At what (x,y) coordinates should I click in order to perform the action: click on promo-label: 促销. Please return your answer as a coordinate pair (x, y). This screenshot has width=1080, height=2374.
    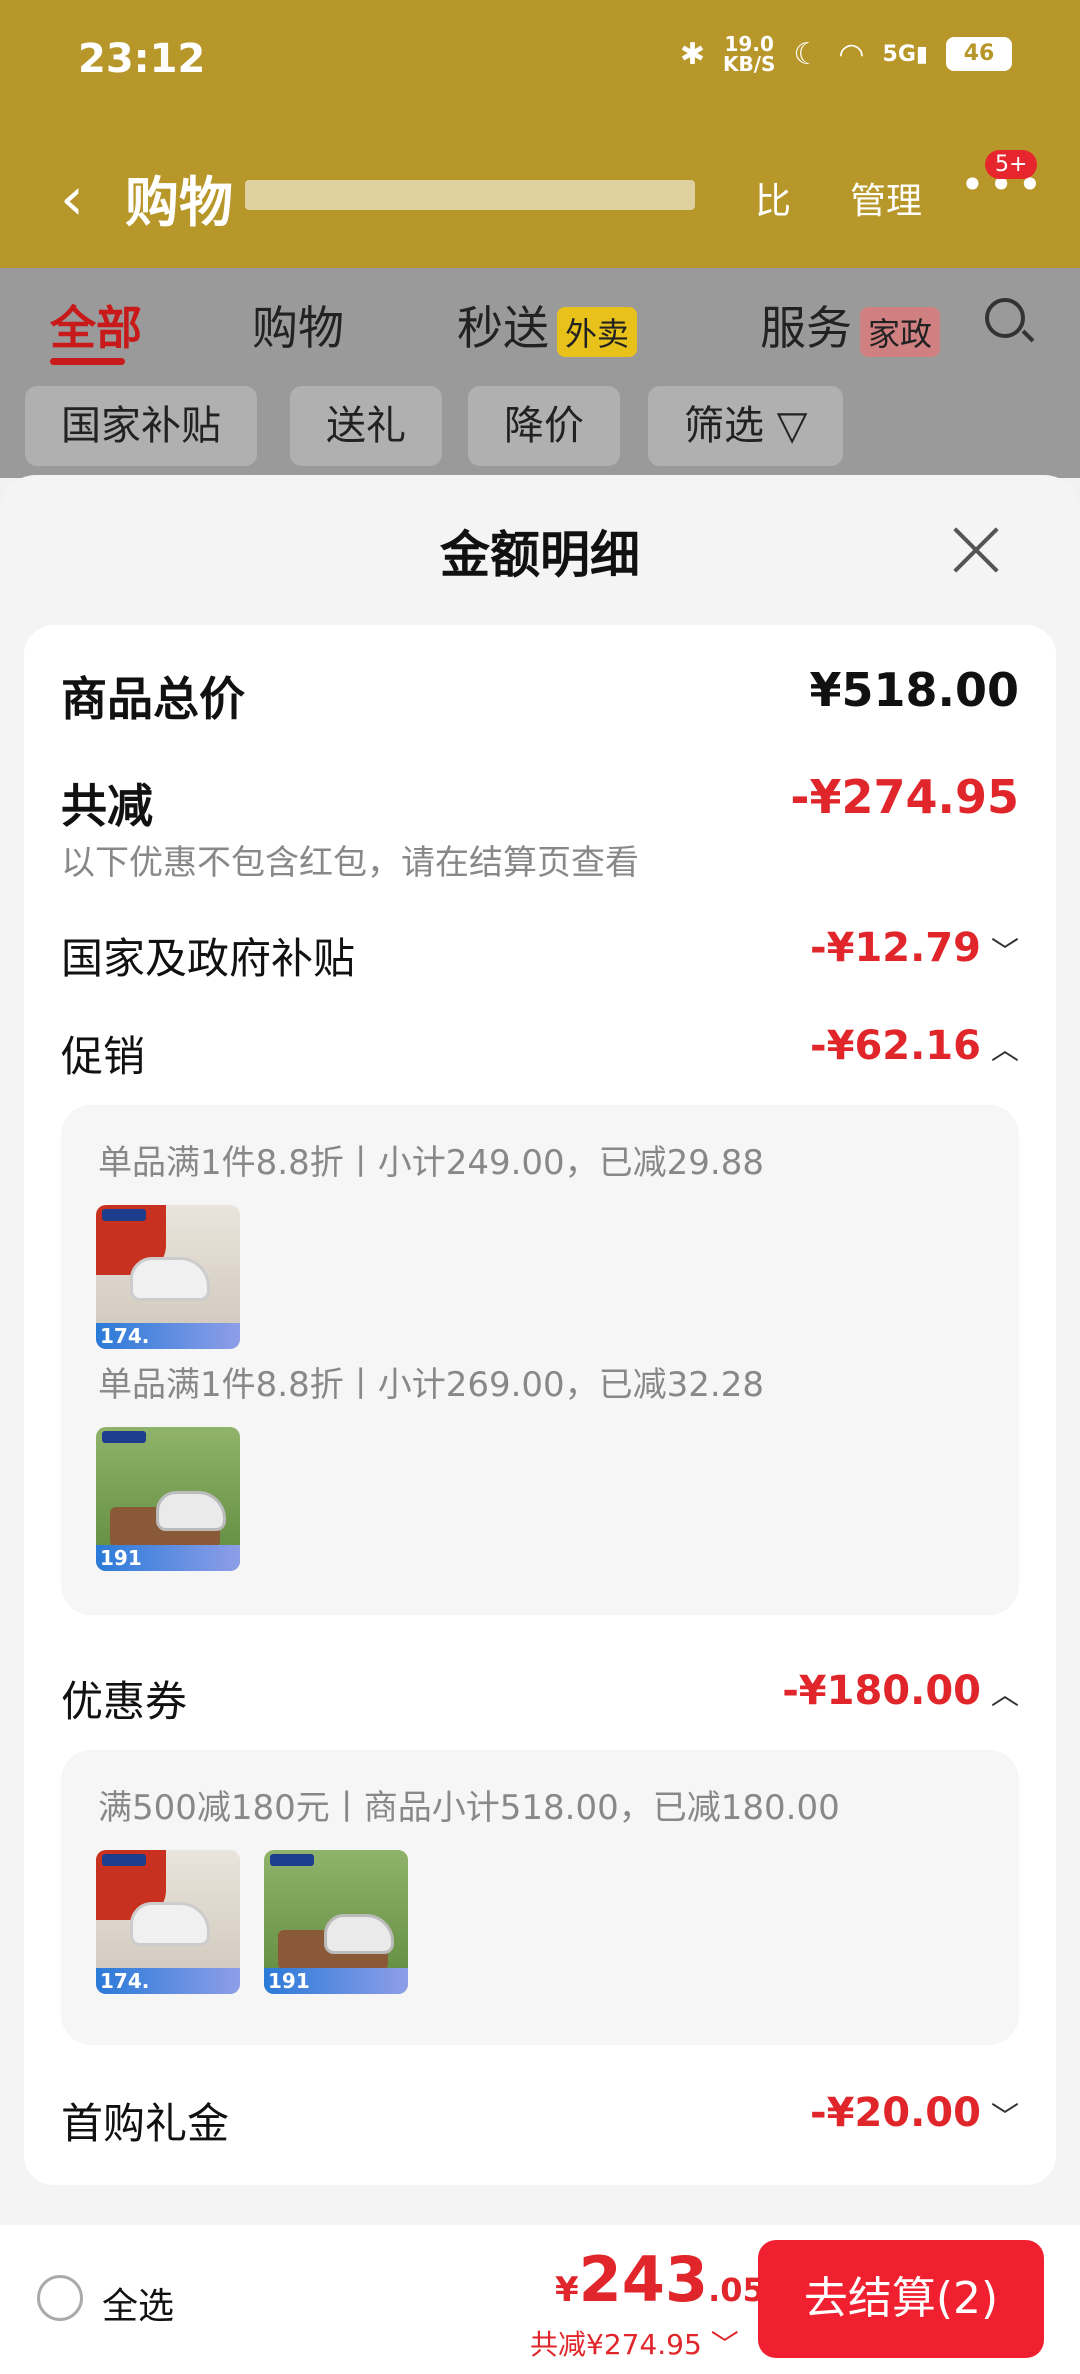
    Looking at the image, I should click on (103, 1056).